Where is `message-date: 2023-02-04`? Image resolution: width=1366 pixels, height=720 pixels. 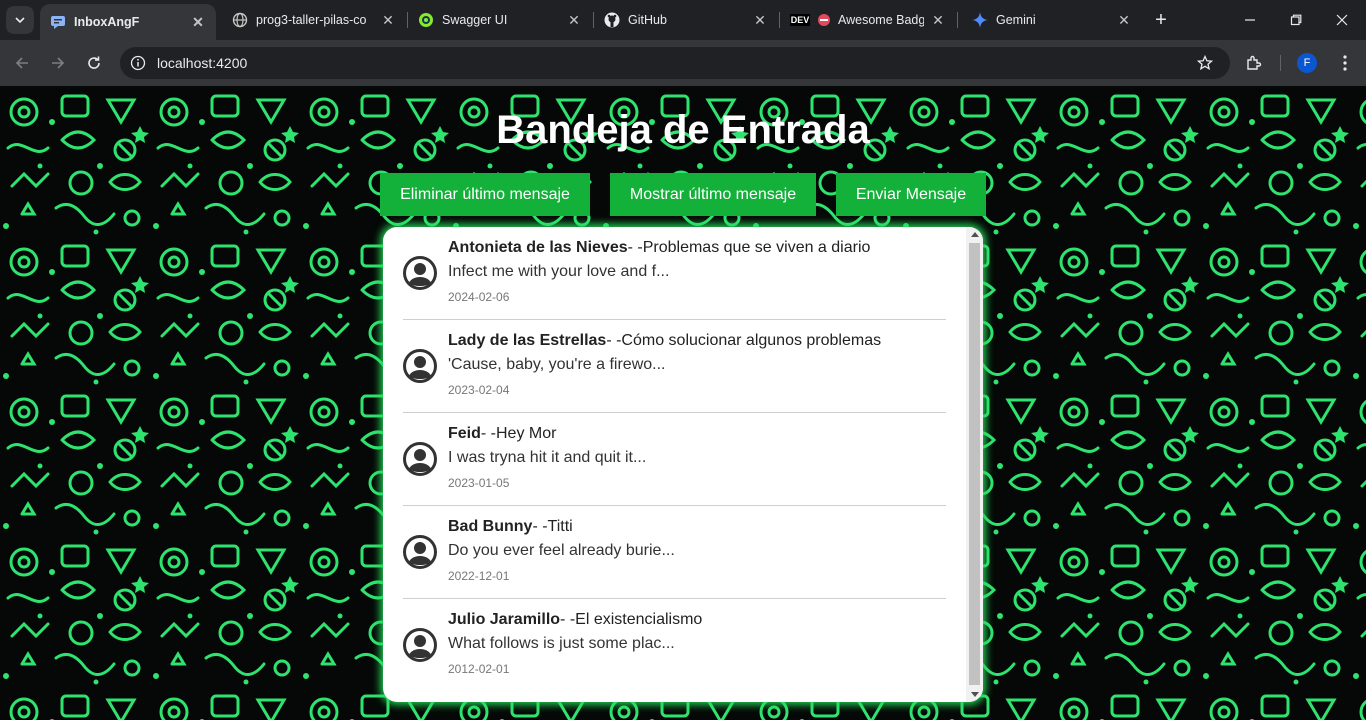
message-date: 2023-02-04 is located at coordinates (479, 390).